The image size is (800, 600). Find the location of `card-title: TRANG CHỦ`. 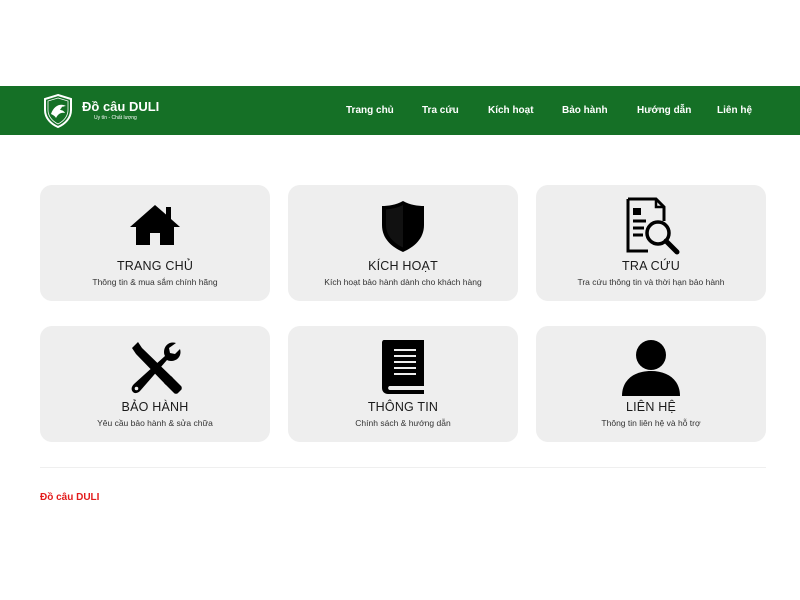

card-title: TRANG CHỦ is located at coordinates (155, 266).